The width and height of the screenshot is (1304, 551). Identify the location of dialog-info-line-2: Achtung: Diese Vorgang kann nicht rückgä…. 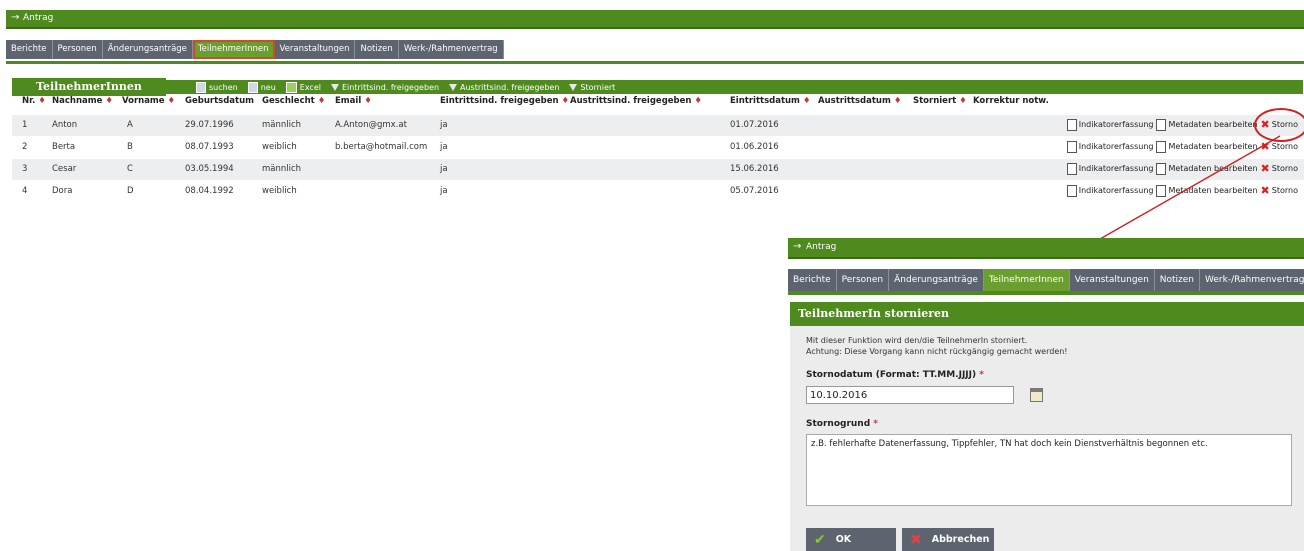
(937, 351).